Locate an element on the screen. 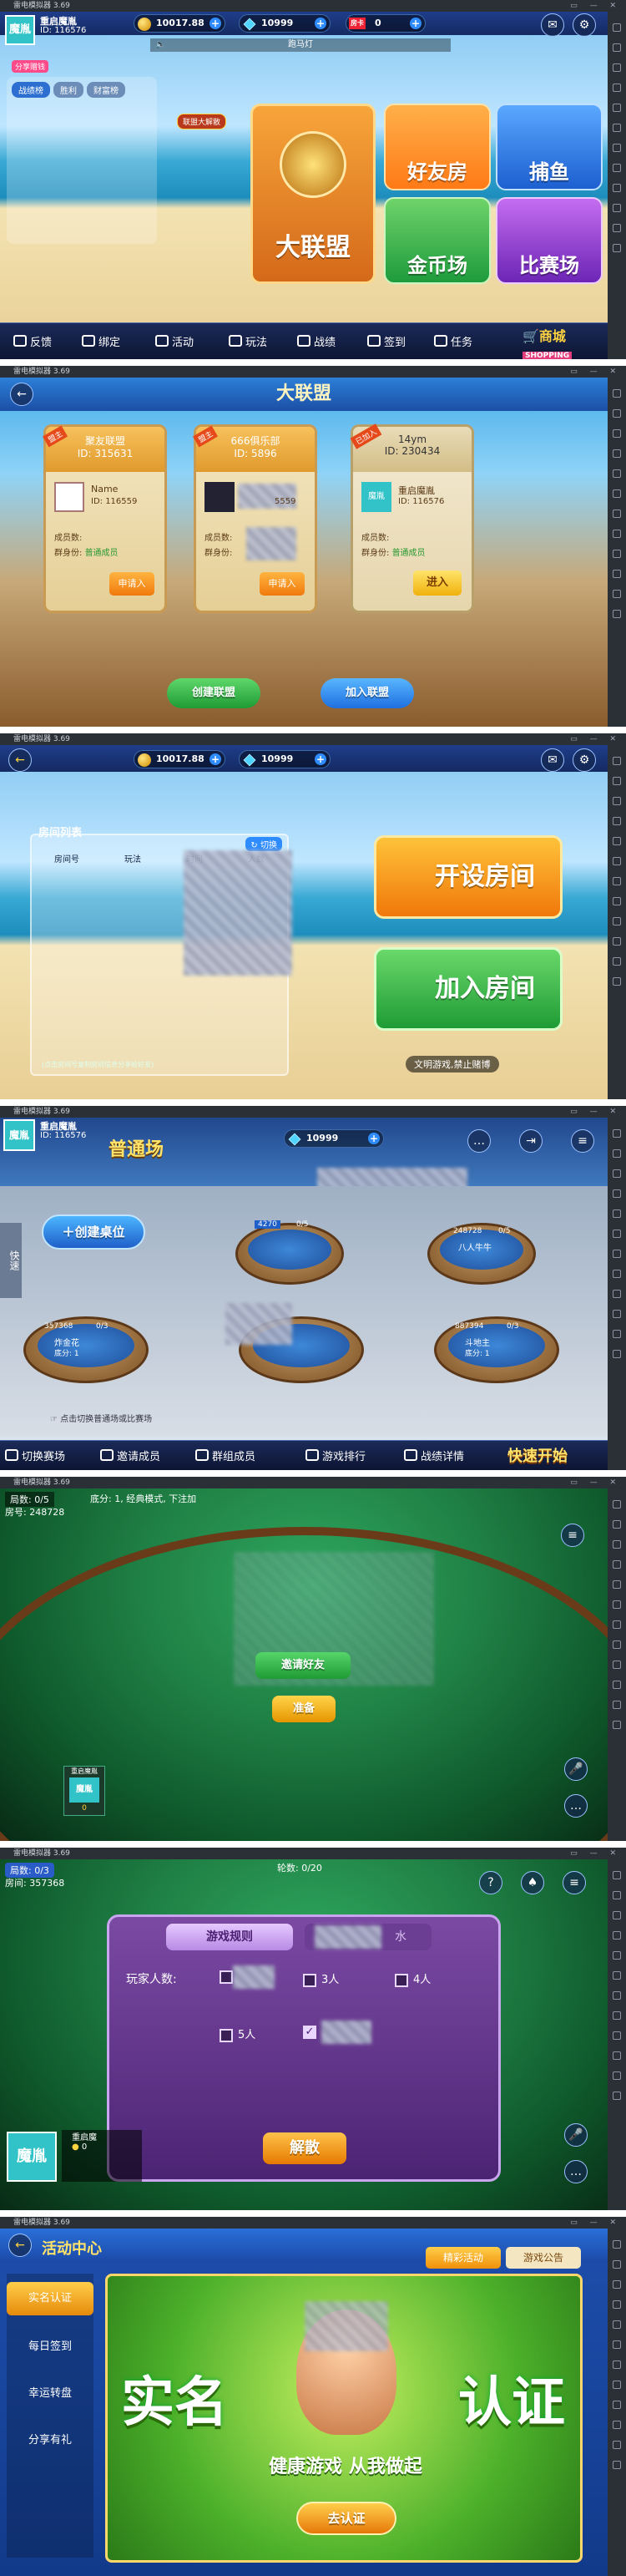 This screenshot has width=626, height=2576. game-table: 357368 0/3 炸金花 底分: 1 is located at coordinates (86, 1349).